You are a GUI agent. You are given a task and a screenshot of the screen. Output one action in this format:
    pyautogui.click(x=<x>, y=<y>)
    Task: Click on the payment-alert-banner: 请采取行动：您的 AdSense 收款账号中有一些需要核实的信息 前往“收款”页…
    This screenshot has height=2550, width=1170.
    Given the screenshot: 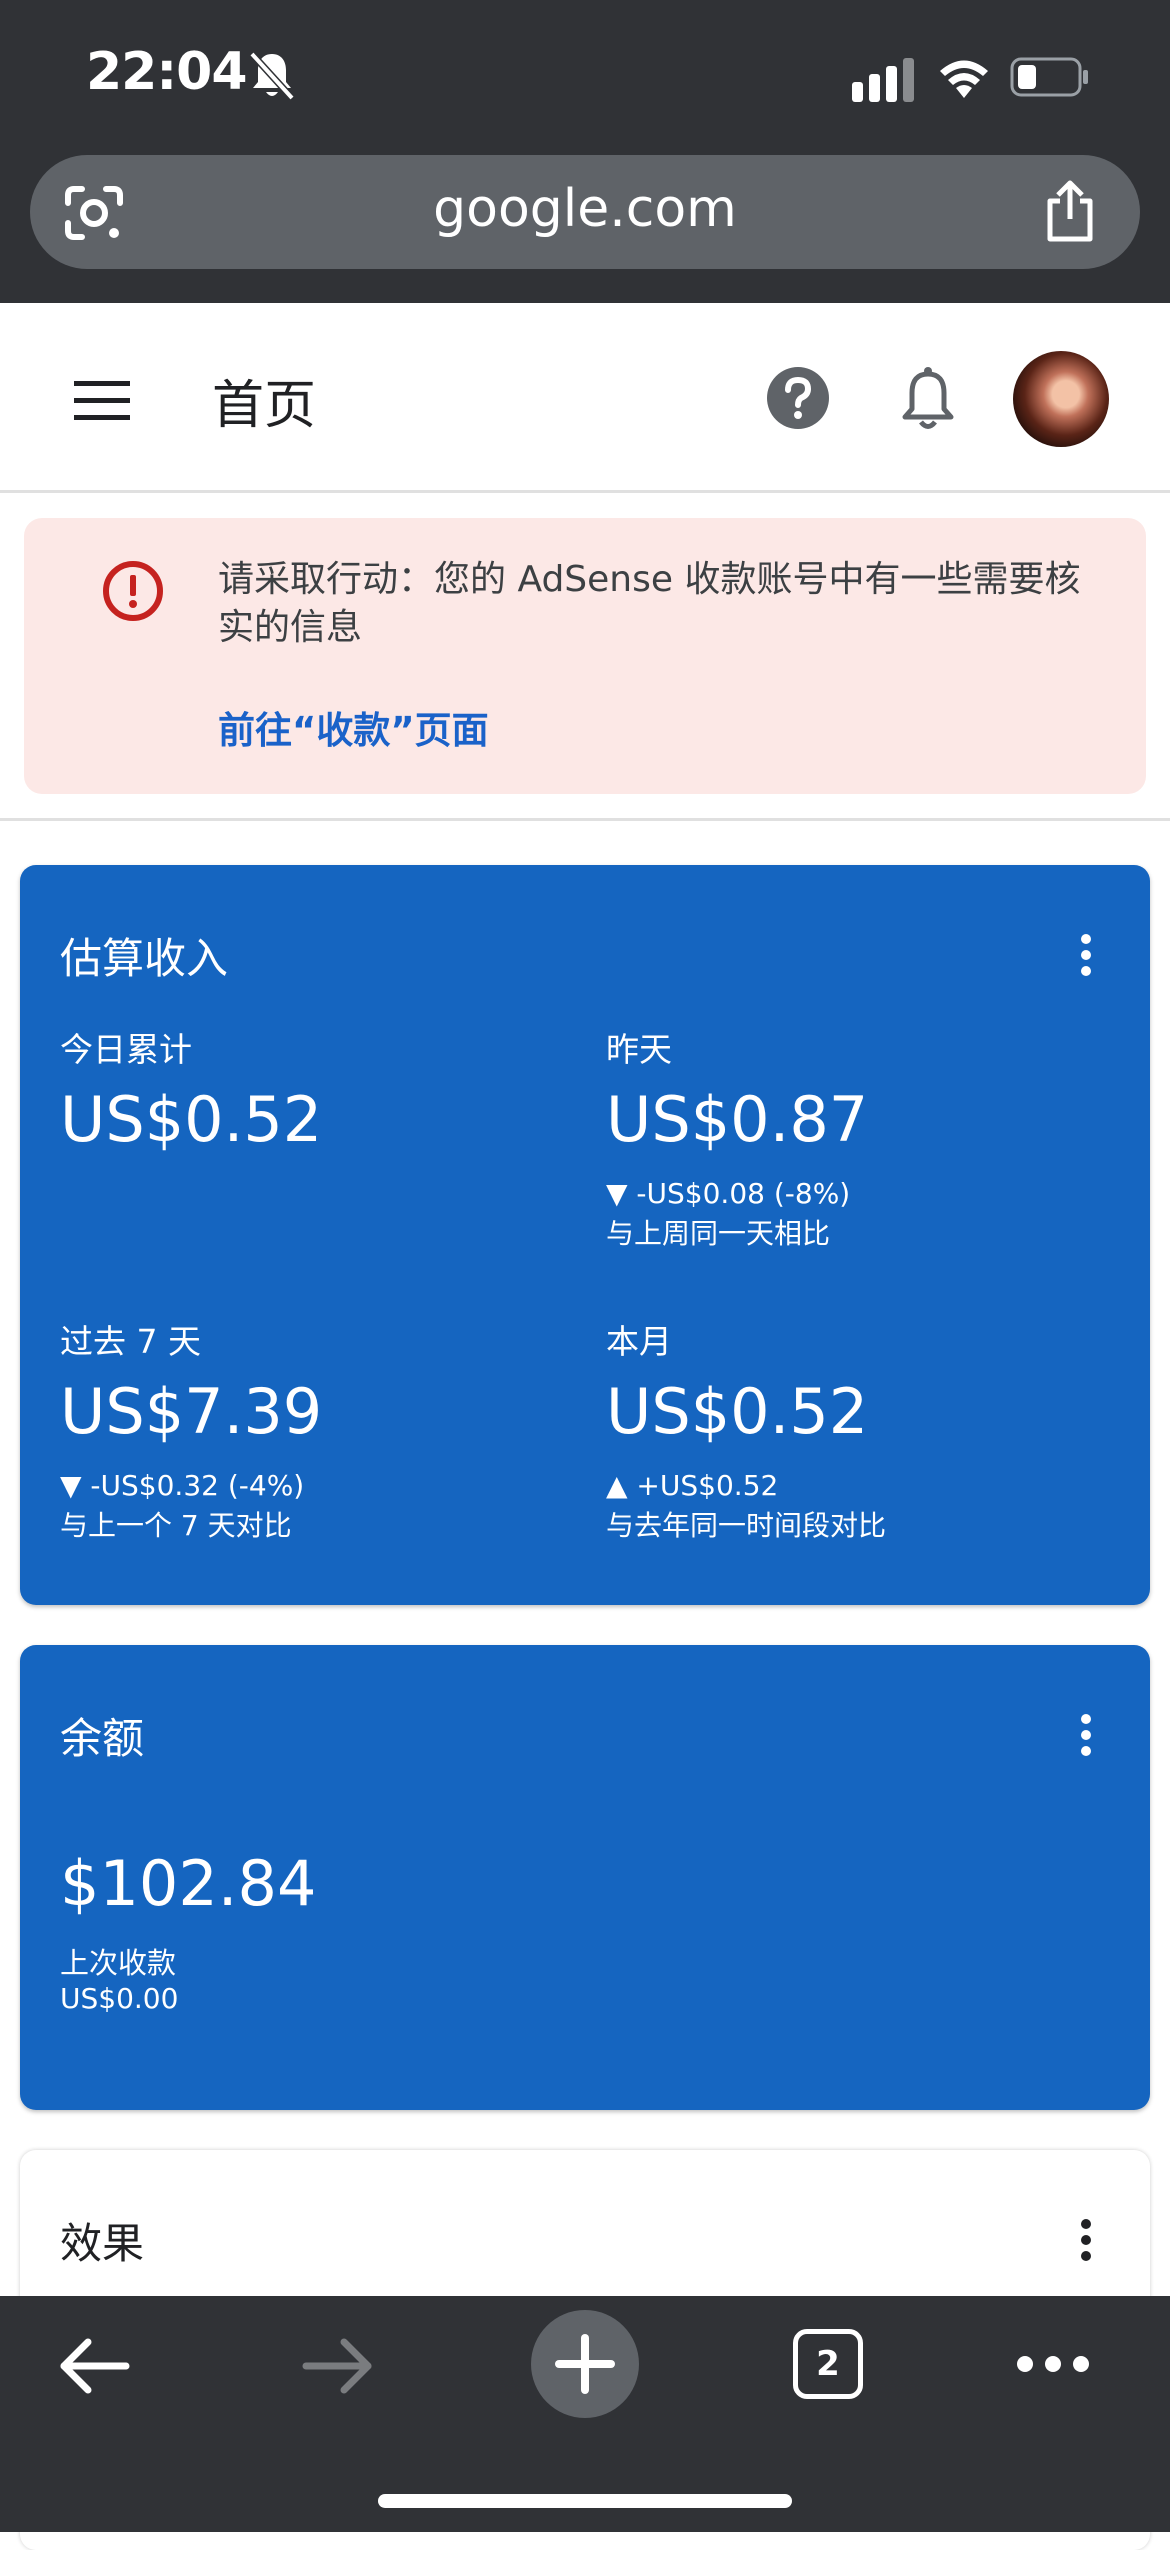 What is the action you would take?
    pyautogui.click(x=585, y=656)
    